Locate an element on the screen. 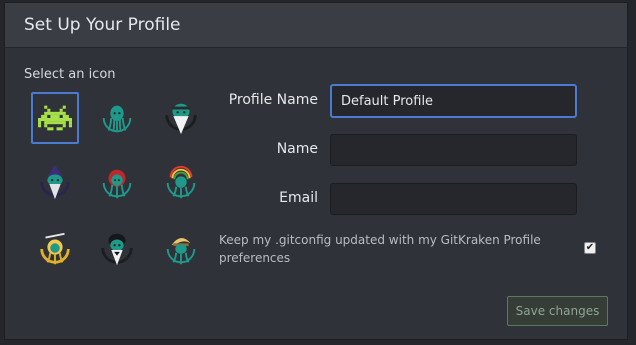  dialog-title: Set Up Your Profile is located at coordinates (102, 25).